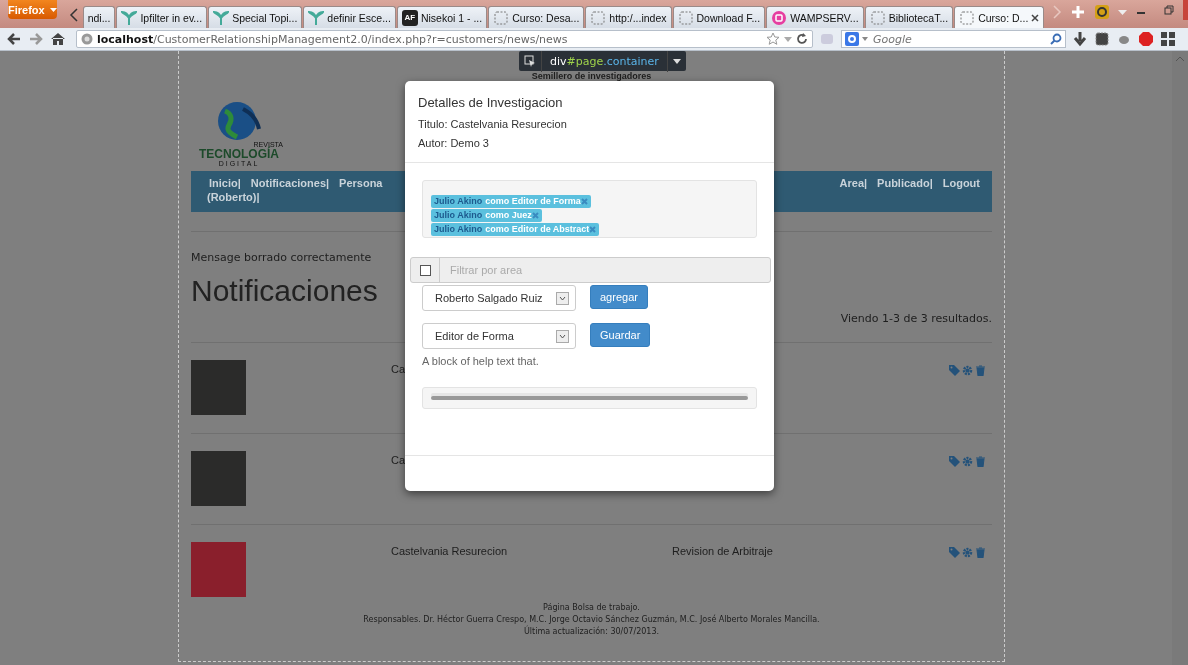  Describe the element at coordinates (491, 102) in the screenshot. I see `modal-title: Detalles de Investigacion` at that location.